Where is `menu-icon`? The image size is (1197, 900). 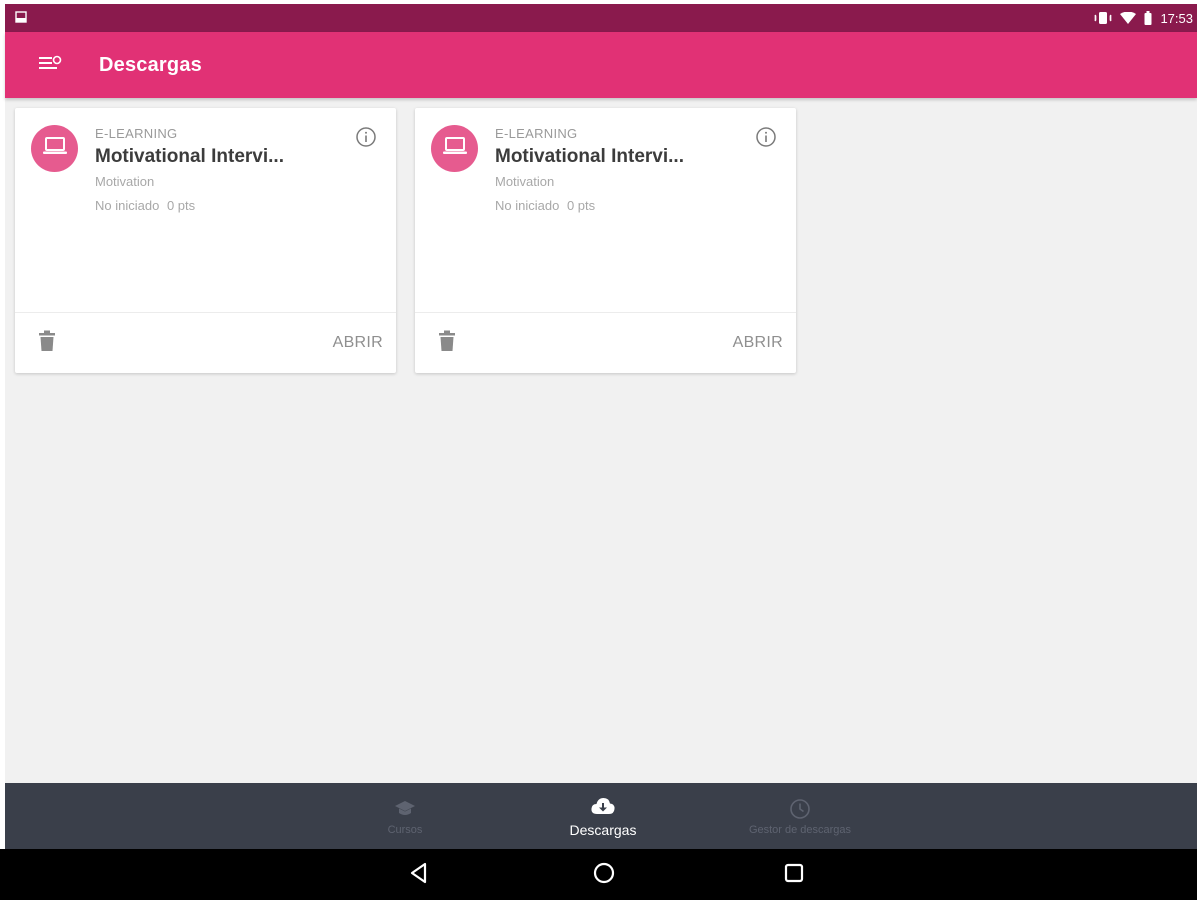
menu-icon is located at coordinates (50, 65).